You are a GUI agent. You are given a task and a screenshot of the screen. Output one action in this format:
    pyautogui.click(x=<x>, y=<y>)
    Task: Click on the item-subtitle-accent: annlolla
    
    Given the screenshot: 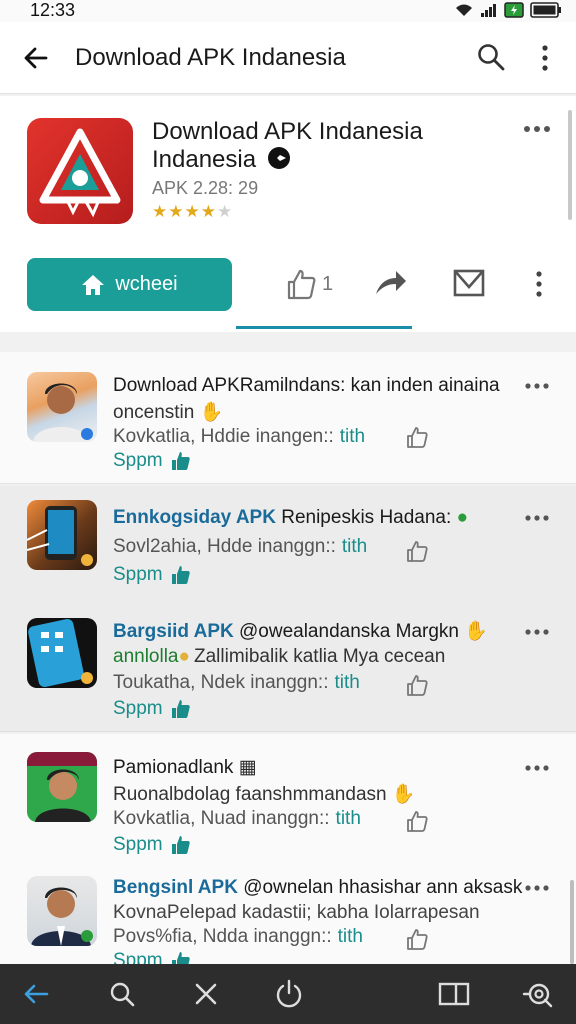 What is the action you would take?
    pyautogui.click(x=146, y=656)
    